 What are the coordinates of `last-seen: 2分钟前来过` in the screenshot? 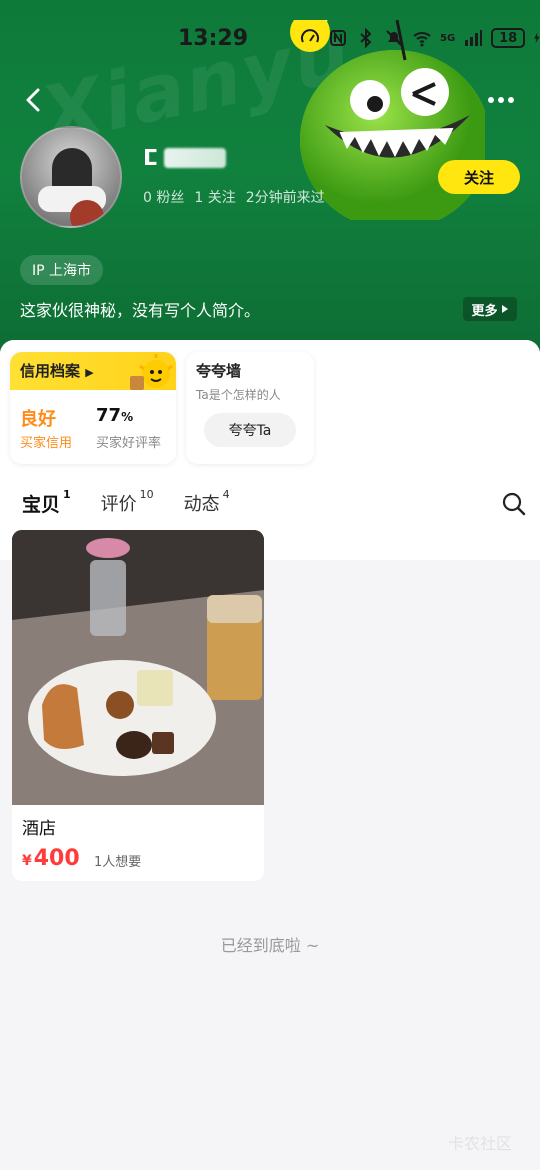 It's located at (285, 198).